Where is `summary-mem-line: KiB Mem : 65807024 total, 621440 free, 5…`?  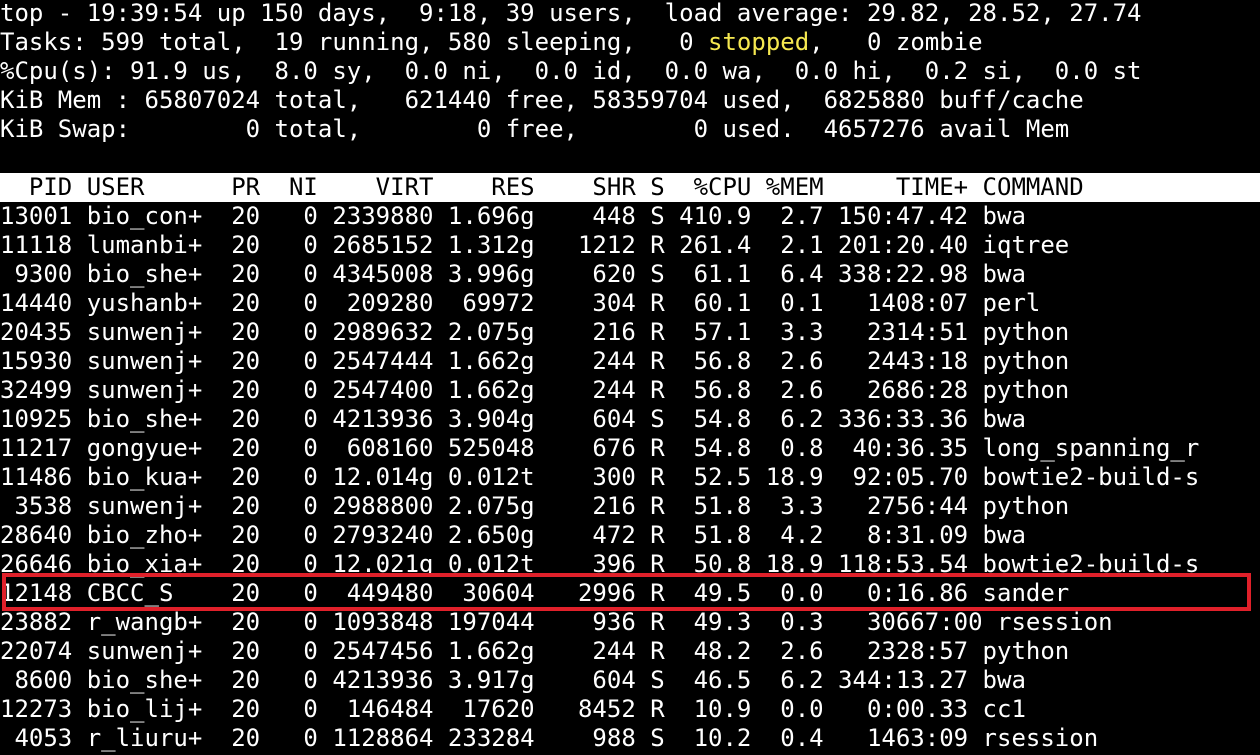 summary-mem-line: KiB Mem : 65807024 total, 621440 free, 5… is located at coordinates (542, 100).